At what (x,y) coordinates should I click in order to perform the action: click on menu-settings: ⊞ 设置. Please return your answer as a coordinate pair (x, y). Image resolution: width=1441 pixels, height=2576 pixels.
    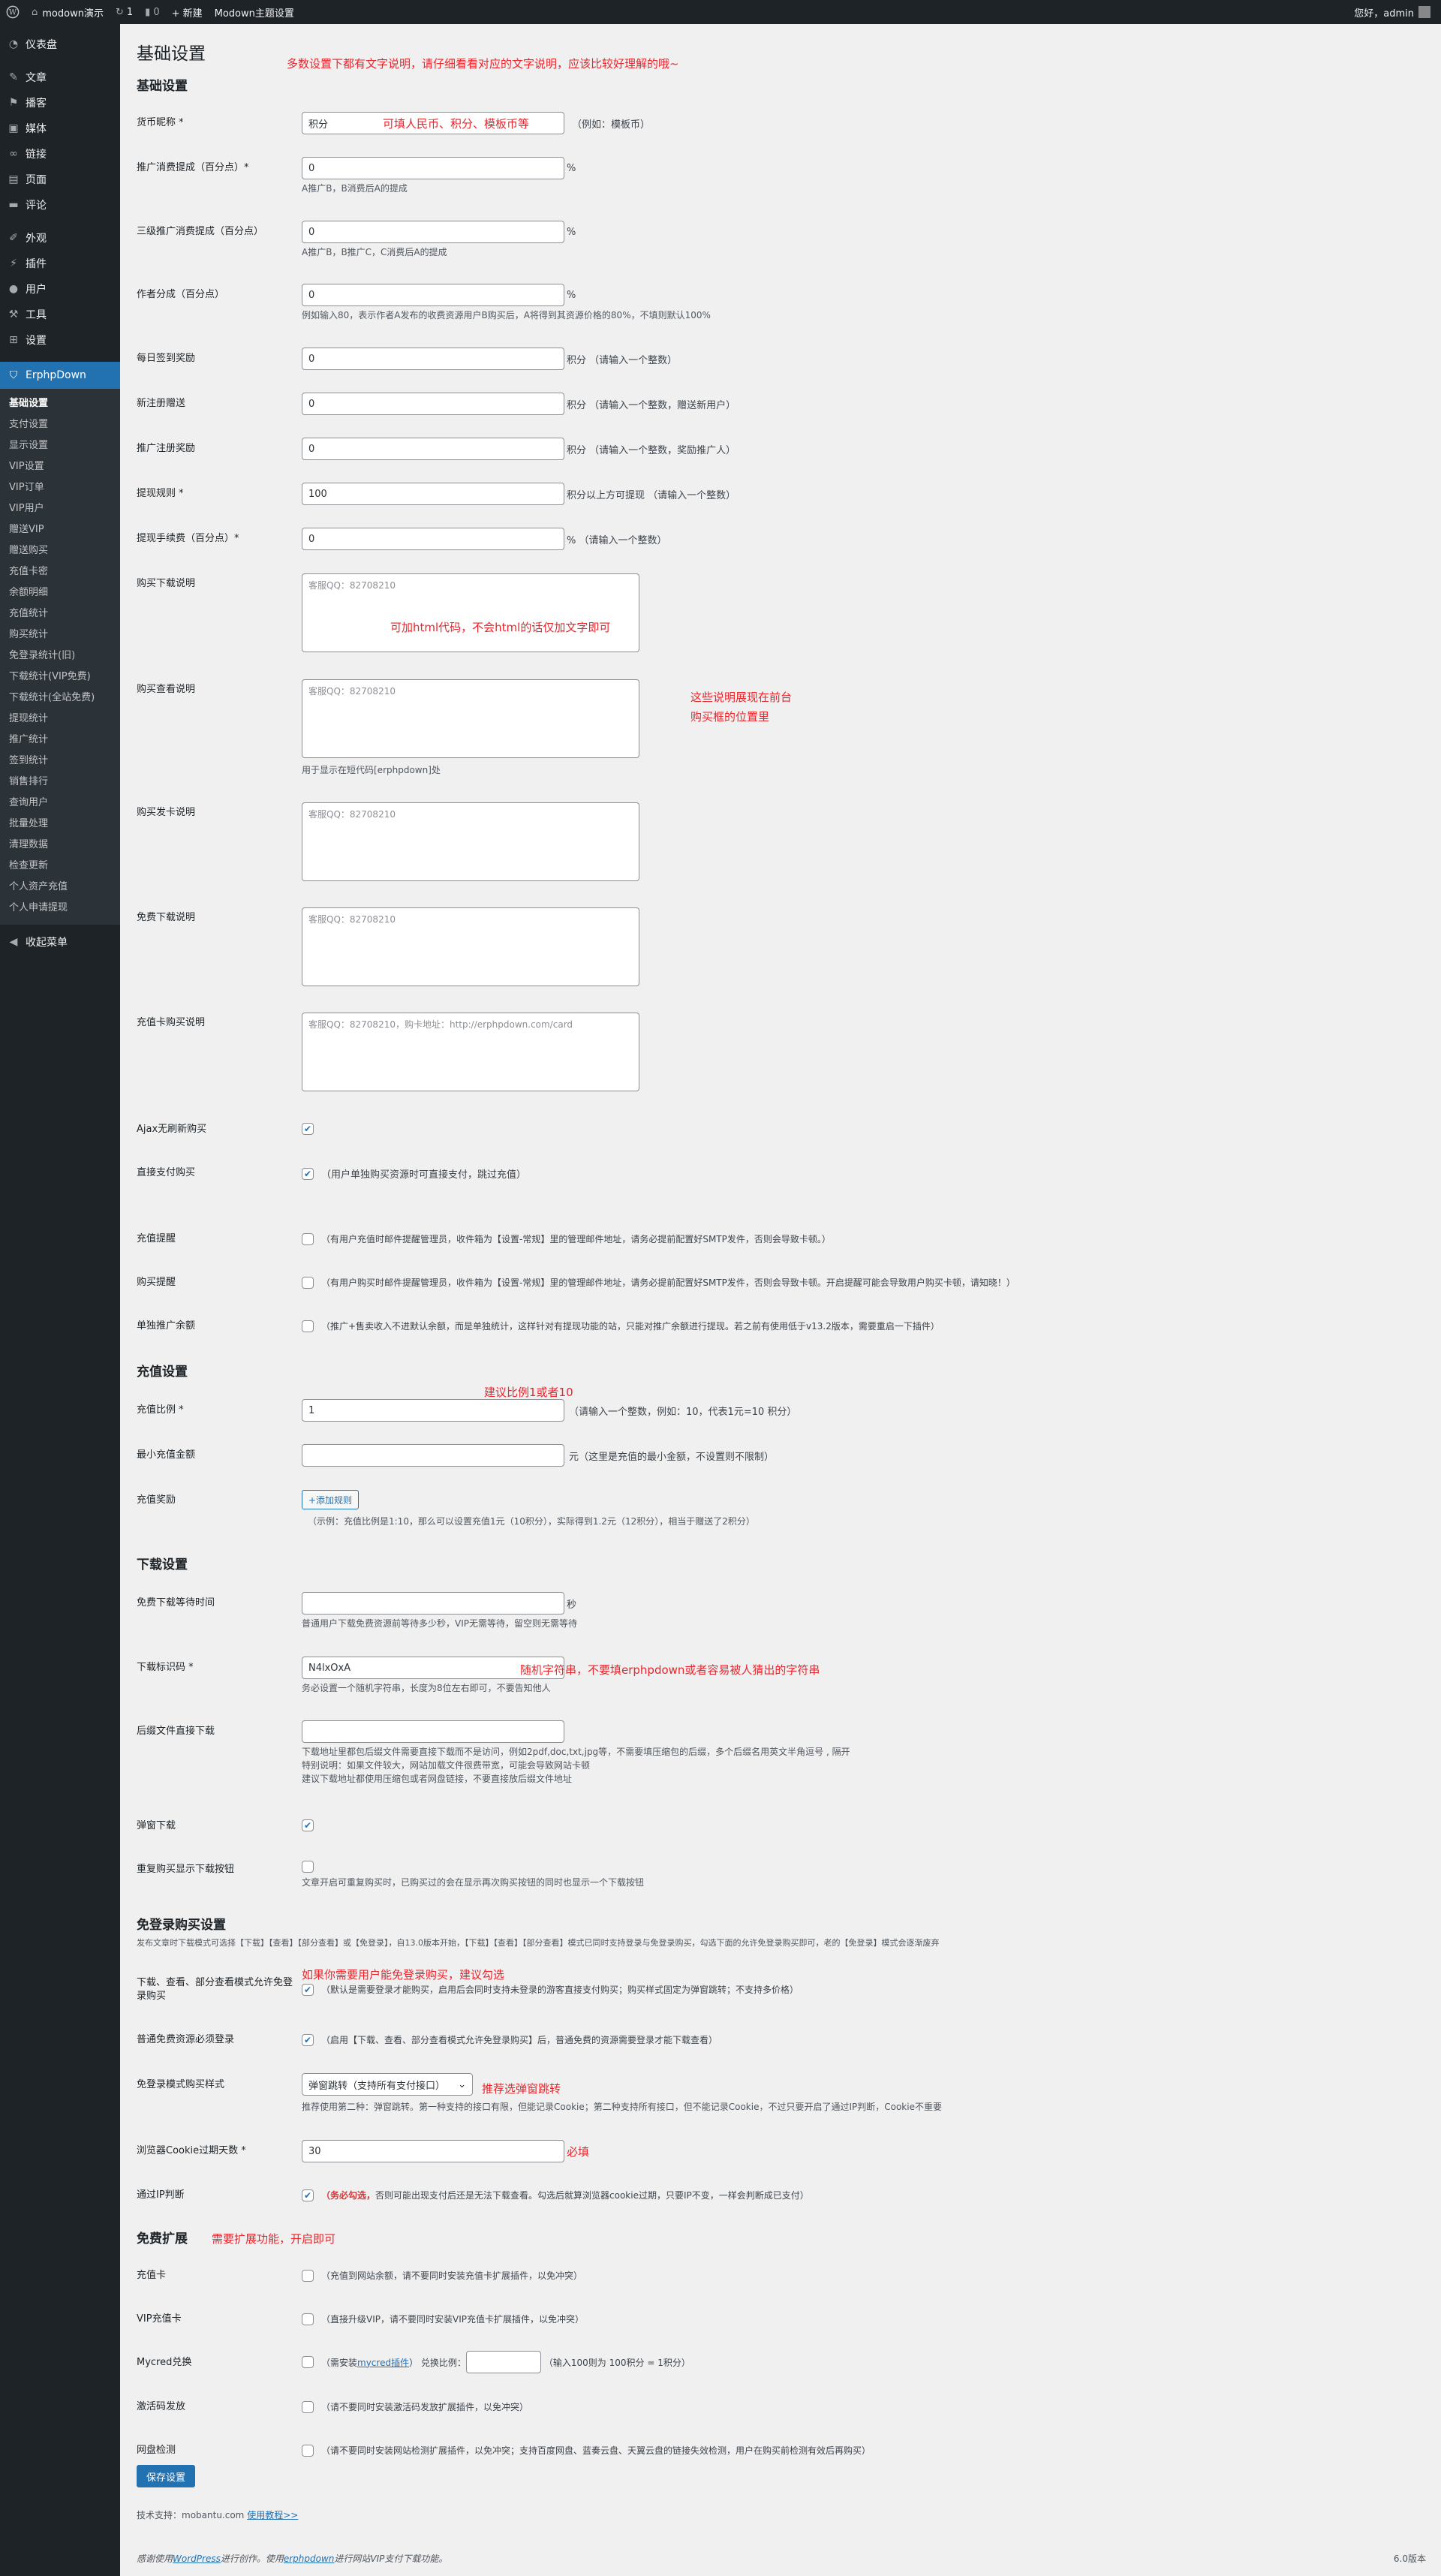
    Looking at the image, I should click on (60, 340).